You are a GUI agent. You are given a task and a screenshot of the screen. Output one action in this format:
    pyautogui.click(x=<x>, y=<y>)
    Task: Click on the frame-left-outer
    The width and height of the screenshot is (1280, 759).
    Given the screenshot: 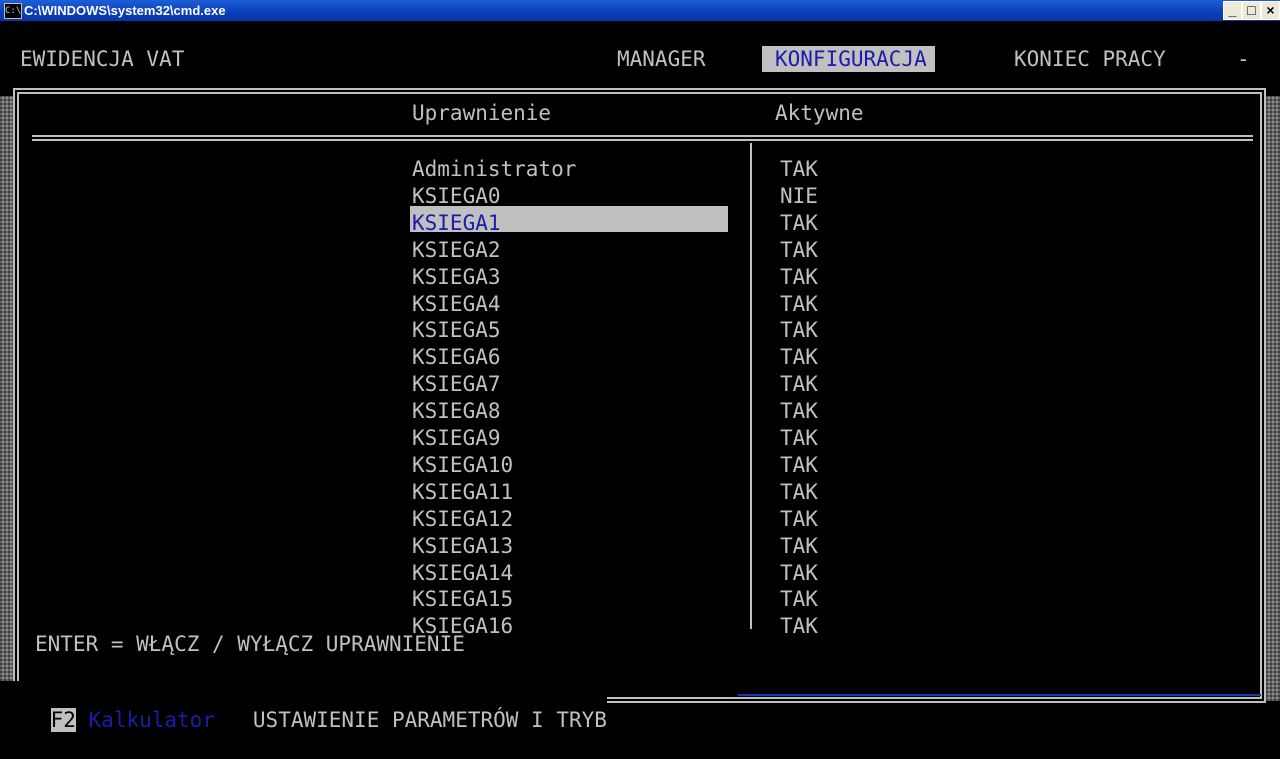 What is the action you would take?
    pyautogui.click(x=14, y=395)
    